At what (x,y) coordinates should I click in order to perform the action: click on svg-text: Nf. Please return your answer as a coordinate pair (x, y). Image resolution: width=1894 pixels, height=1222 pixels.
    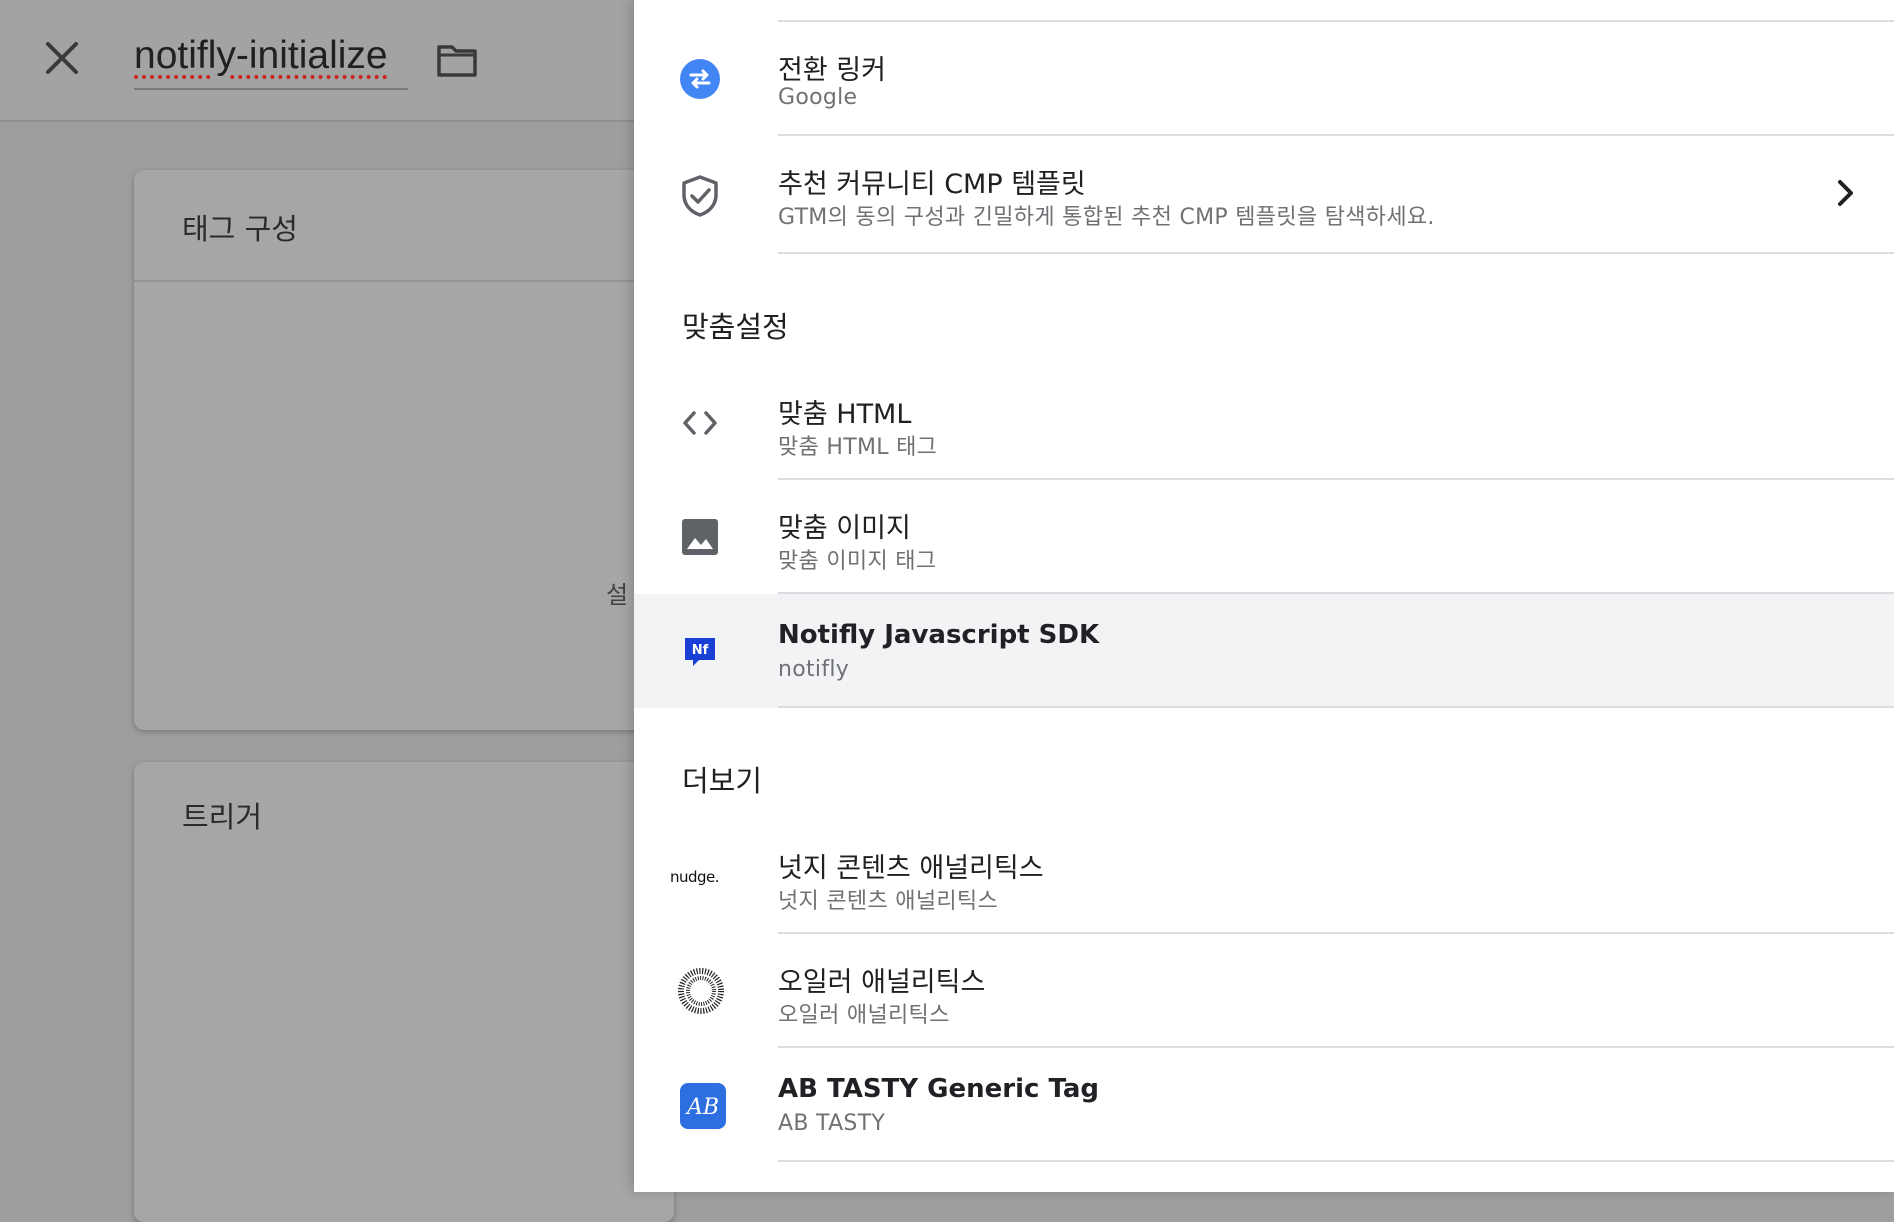
    Looking at the image, I should click on (700, 650).